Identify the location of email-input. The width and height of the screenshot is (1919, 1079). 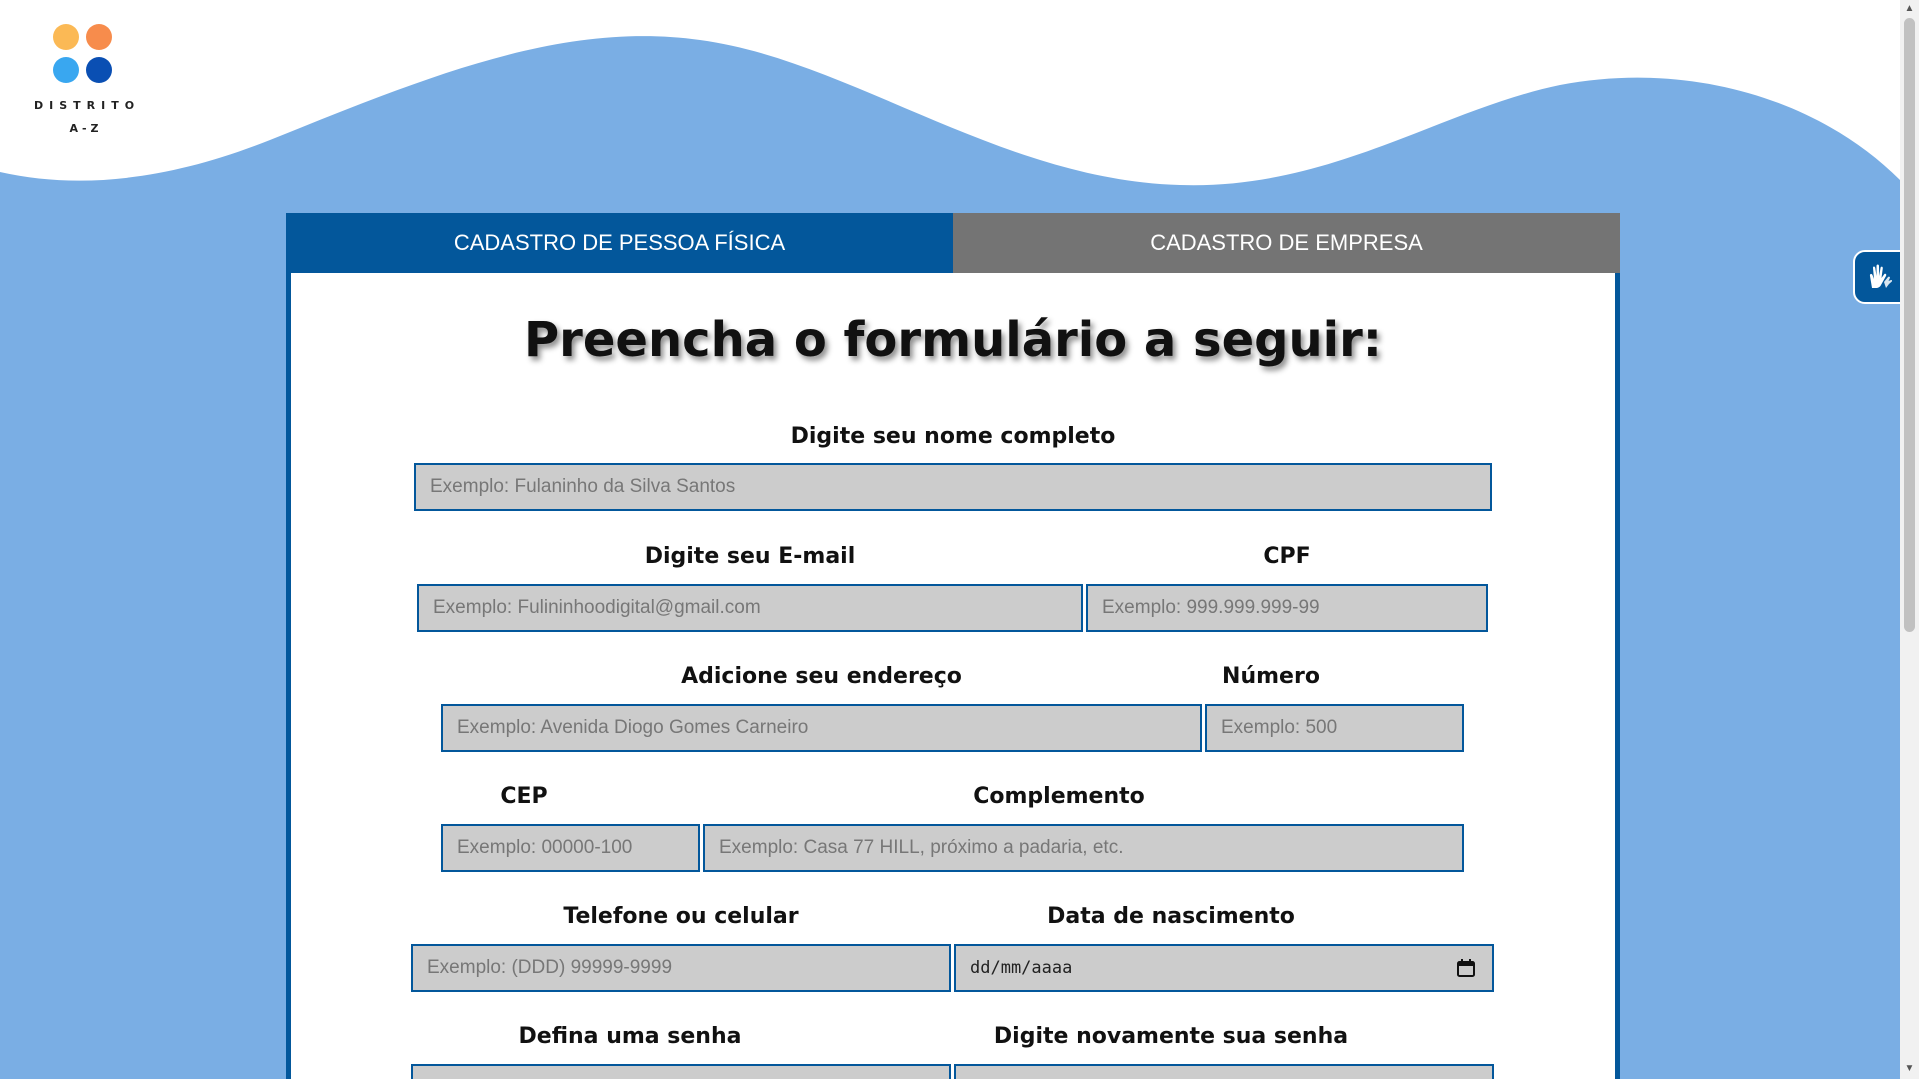
(750, 608).